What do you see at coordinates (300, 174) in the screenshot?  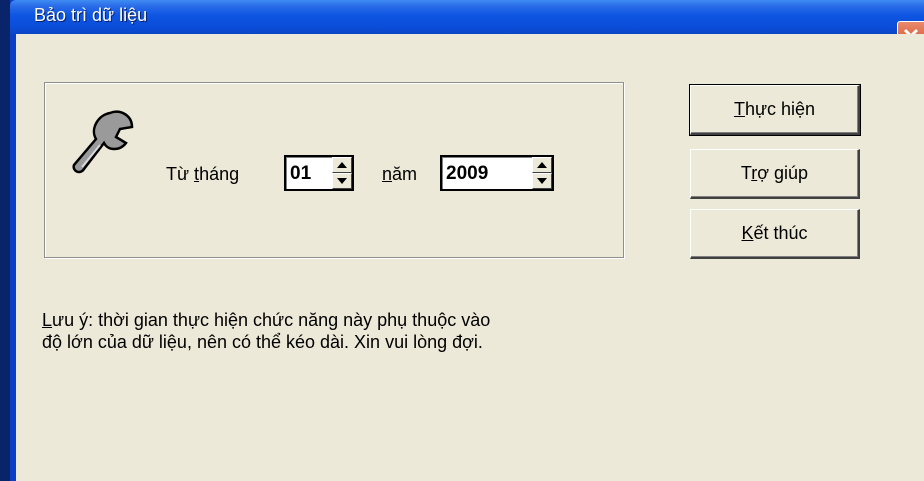 I see `month-value: 01` at bounding box center [300, 174].